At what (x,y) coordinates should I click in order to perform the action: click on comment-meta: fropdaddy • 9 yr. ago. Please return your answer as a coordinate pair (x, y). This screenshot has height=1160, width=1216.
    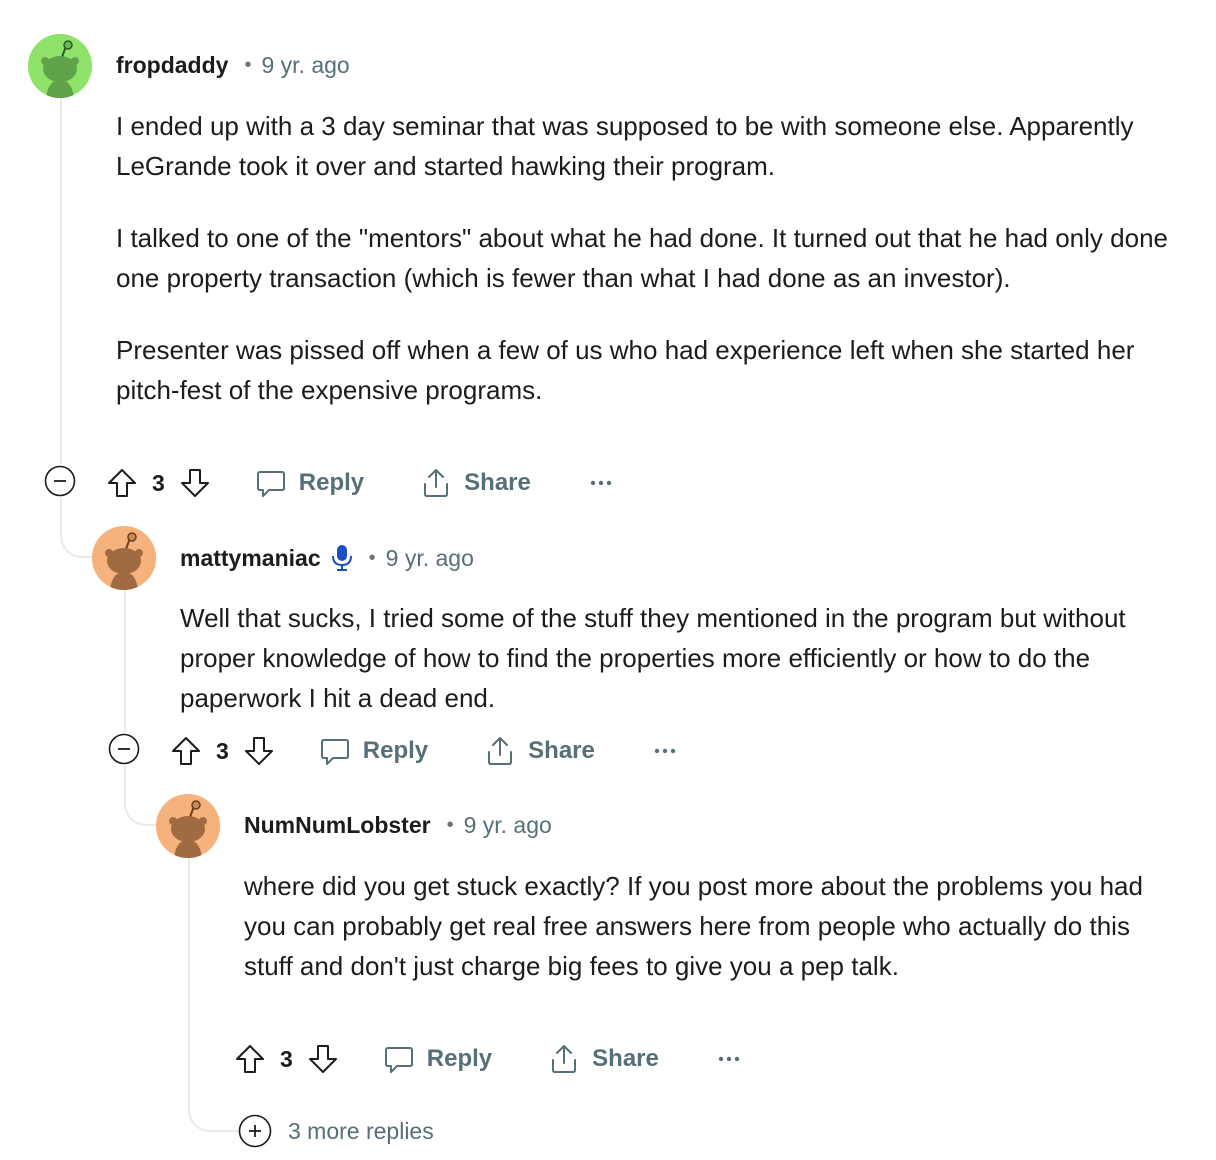
    Looking at the image, I should click on (233, 65).